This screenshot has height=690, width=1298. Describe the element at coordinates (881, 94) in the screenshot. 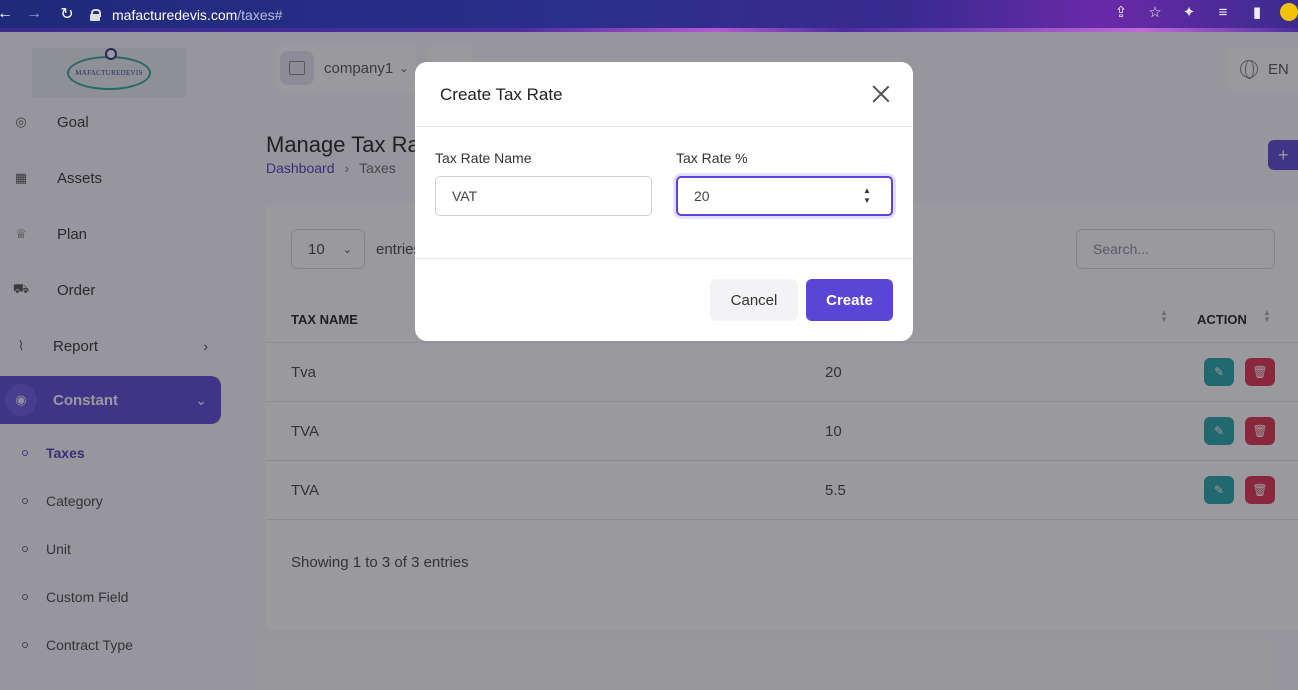

I see `close-icon` at that location.